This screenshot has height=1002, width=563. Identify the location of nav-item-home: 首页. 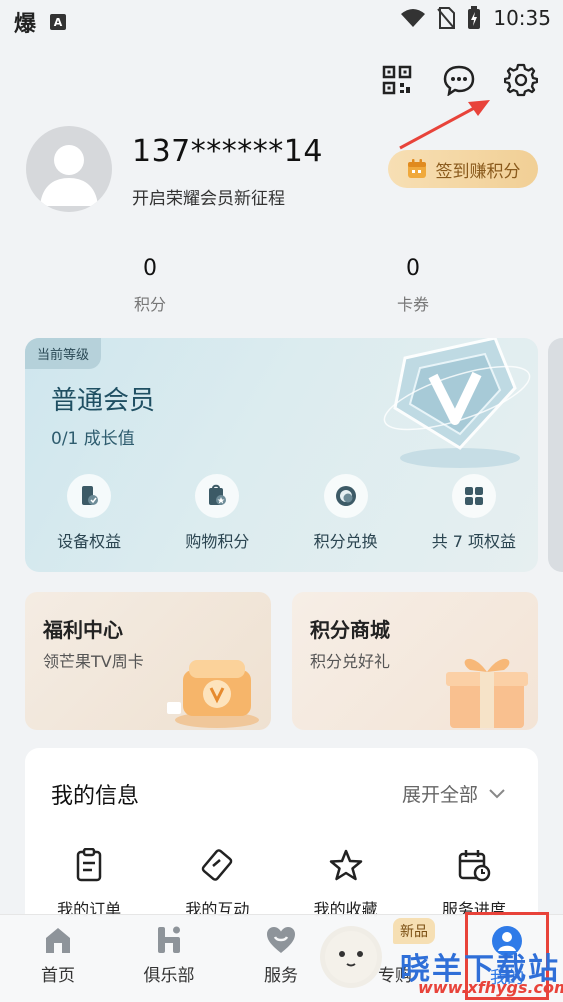
(58, 955).